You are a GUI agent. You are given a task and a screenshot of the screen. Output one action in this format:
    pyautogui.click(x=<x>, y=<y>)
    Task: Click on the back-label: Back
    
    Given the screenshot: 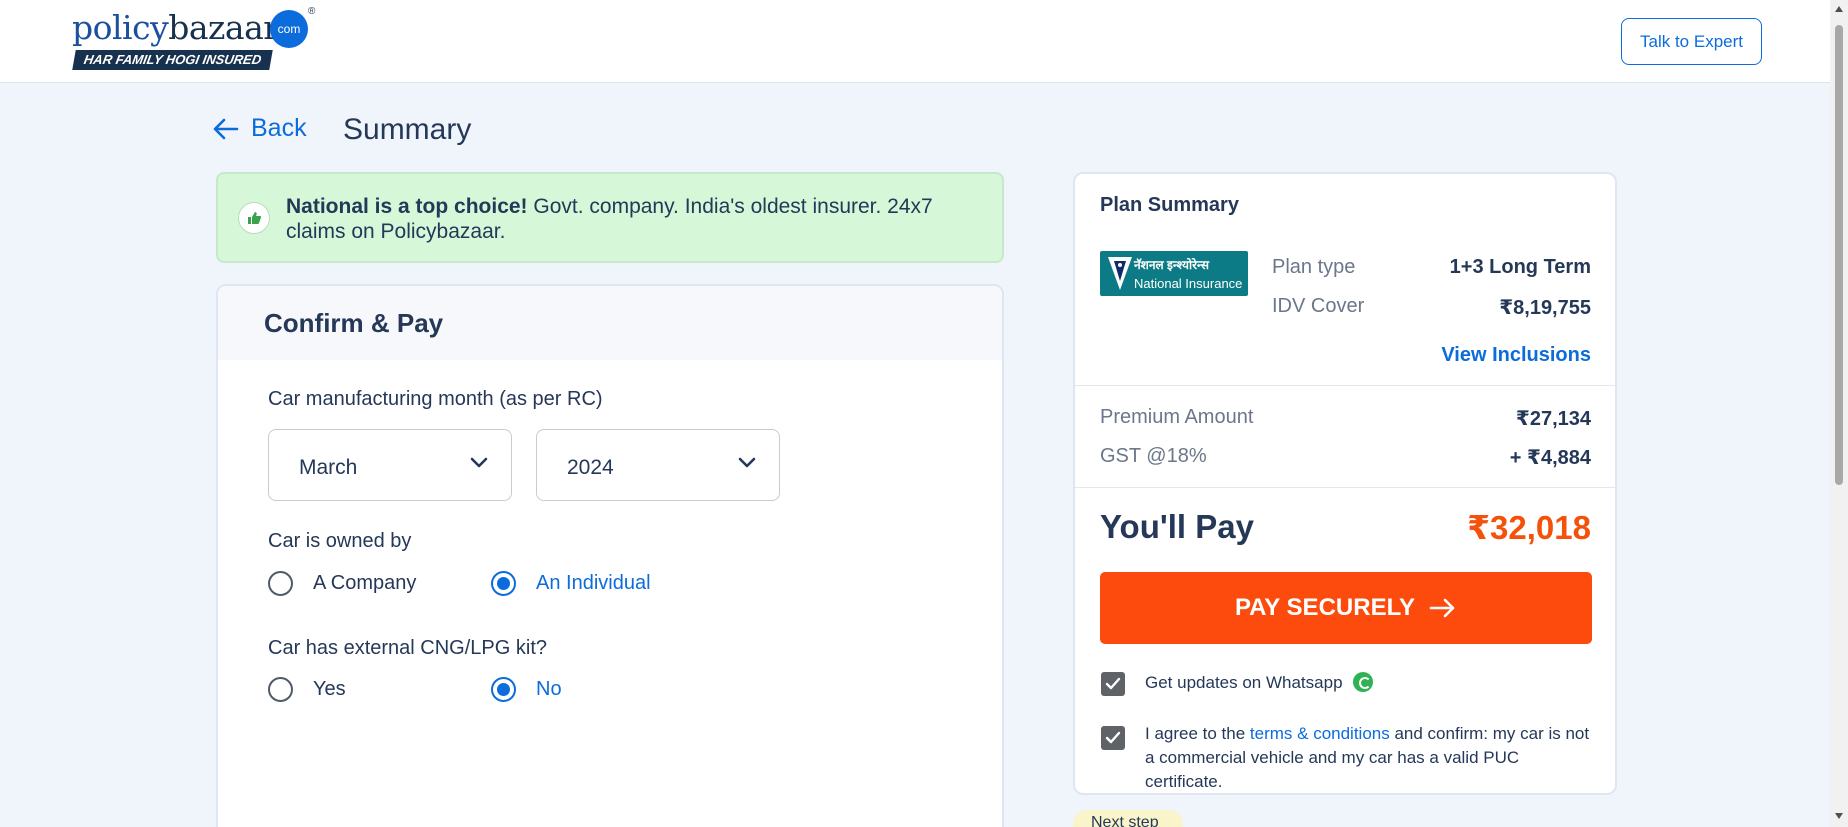 What is the action you would take?
    pyautogui.click(x=279, y=128)
    